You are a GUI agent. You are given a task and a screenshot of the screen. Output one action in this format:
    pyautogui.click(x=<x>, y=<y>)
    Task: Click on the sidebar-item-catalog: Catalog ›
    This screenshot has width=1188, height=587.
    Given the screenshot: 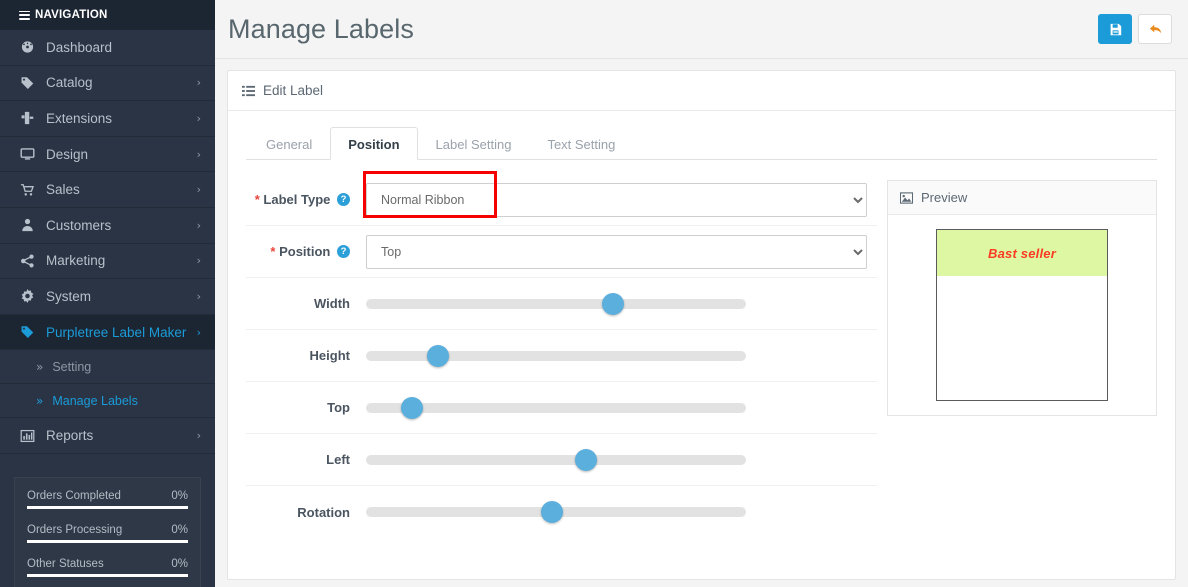 What is the action you would take?
    pyautogui.click(x=107, y=84)
    